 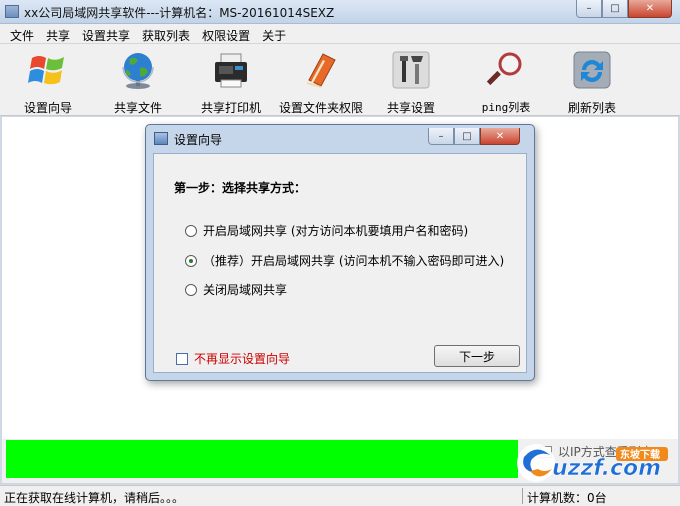 What do you see at coordinates (504, 69) in the screenshot?
I see `magnifier-icon` at bounding box center [504, 69].